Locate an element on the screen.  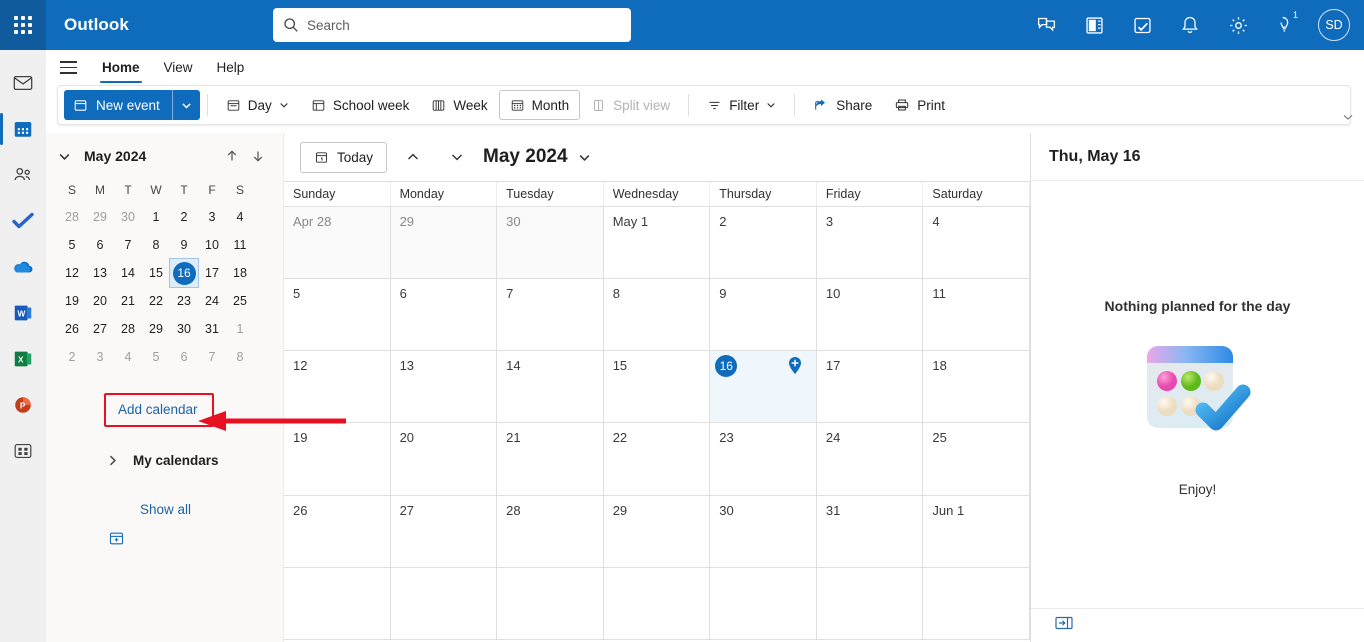
mini-calendar-day-16: 16 is located at coordinates (184, 273).